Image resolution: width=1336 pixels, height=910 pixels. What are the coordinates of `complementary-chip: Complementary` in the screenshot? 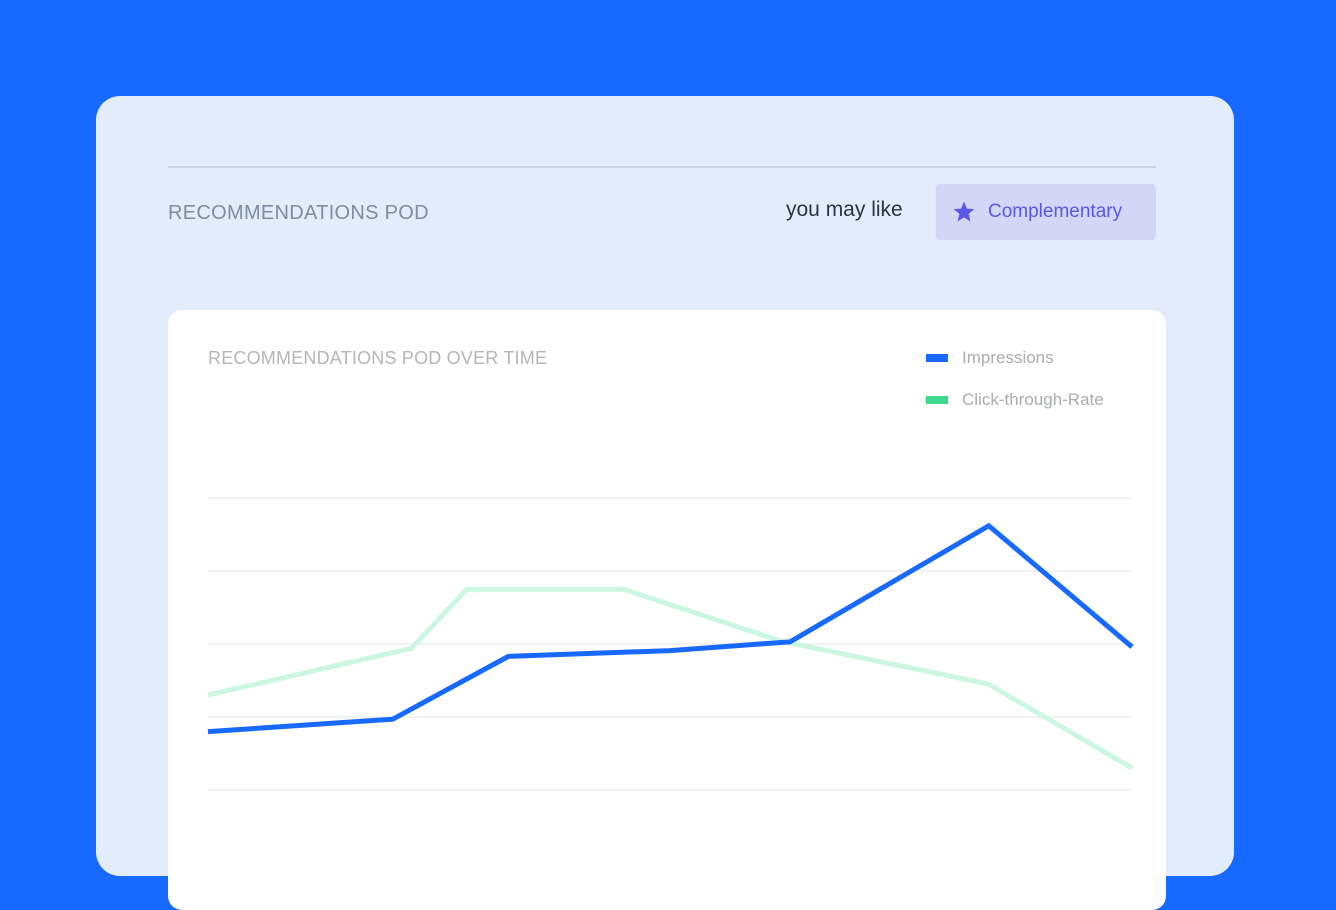 It's located at (1046, 212).